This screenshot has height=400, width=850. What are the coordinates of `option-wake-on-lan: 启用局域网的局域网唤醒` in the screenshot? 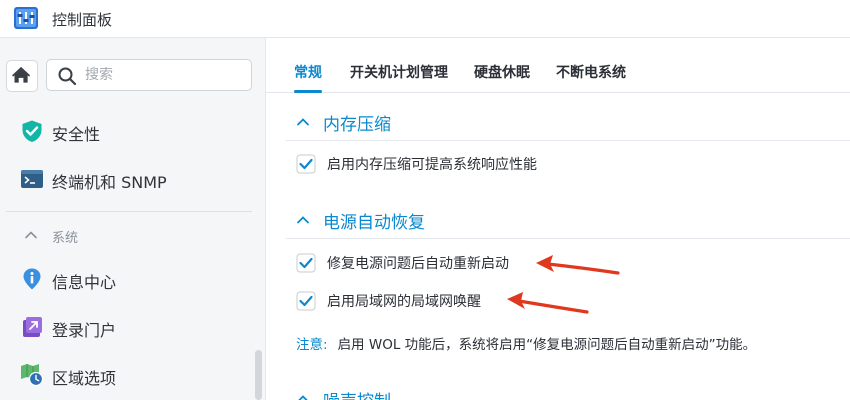 It's located at (496, 301).